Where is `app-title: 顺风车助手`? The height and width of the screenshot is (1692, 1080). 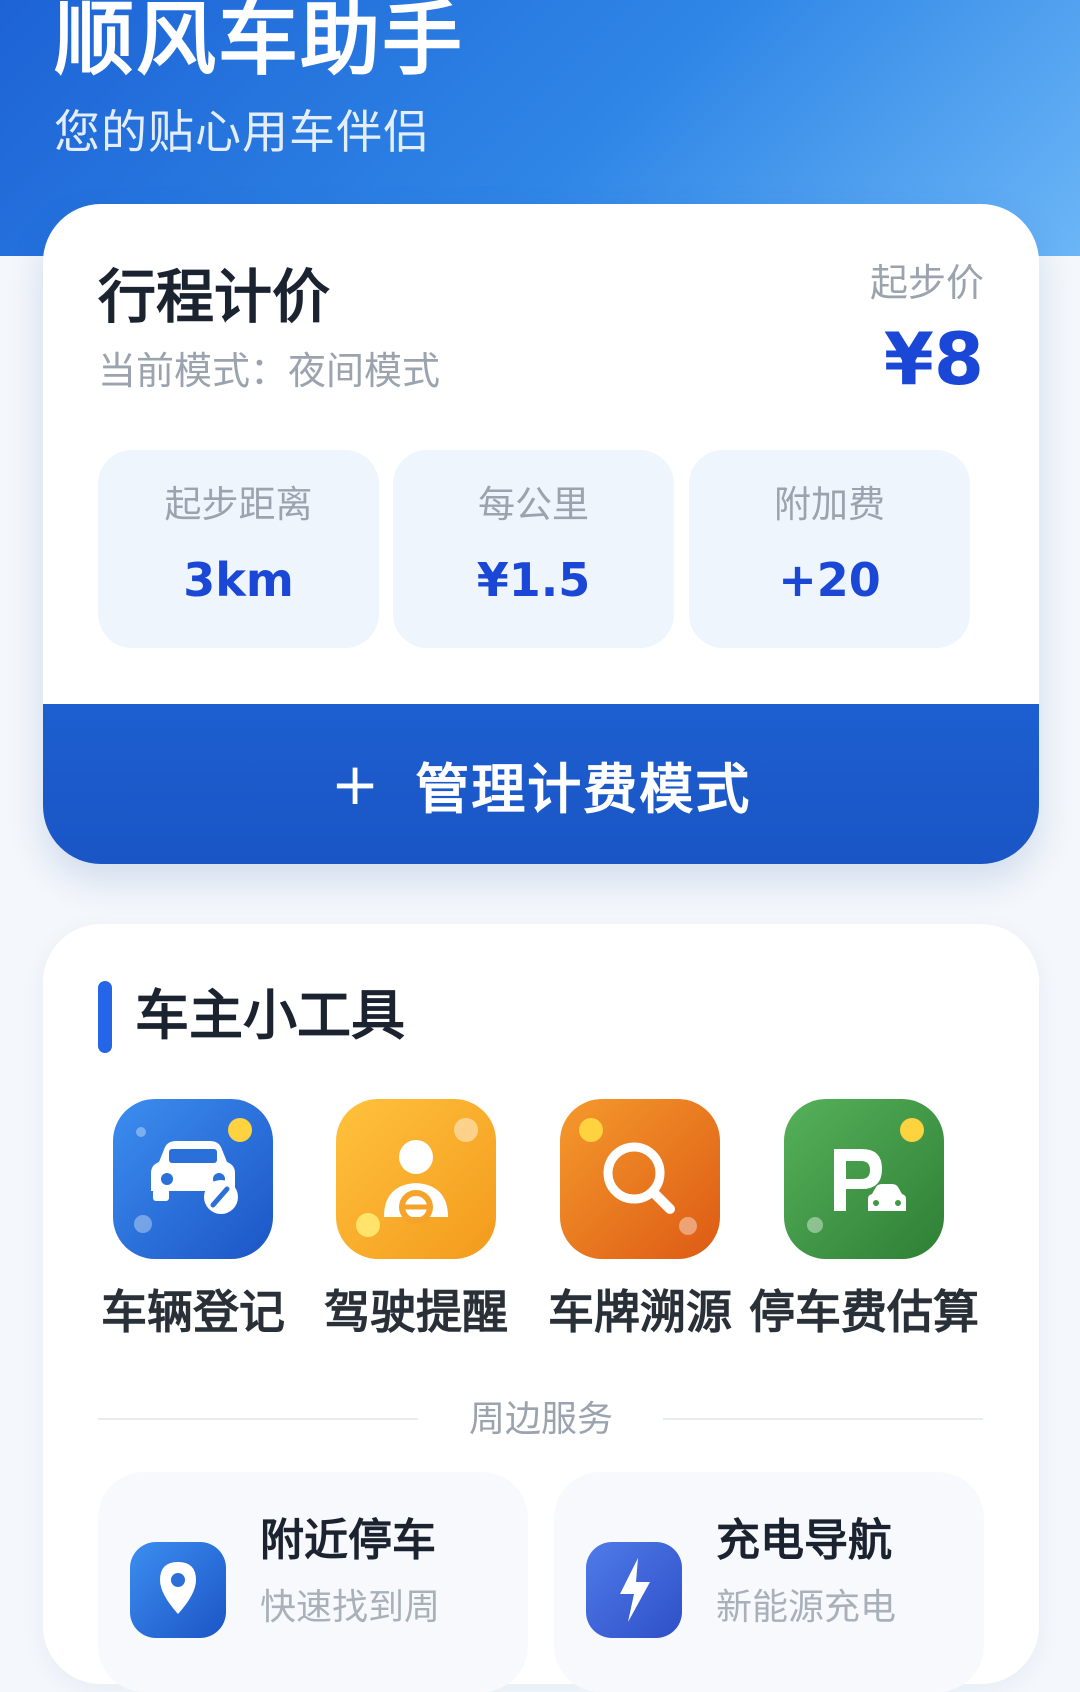 app-title: 顺风车助手 is located at coordinates (259, 43).